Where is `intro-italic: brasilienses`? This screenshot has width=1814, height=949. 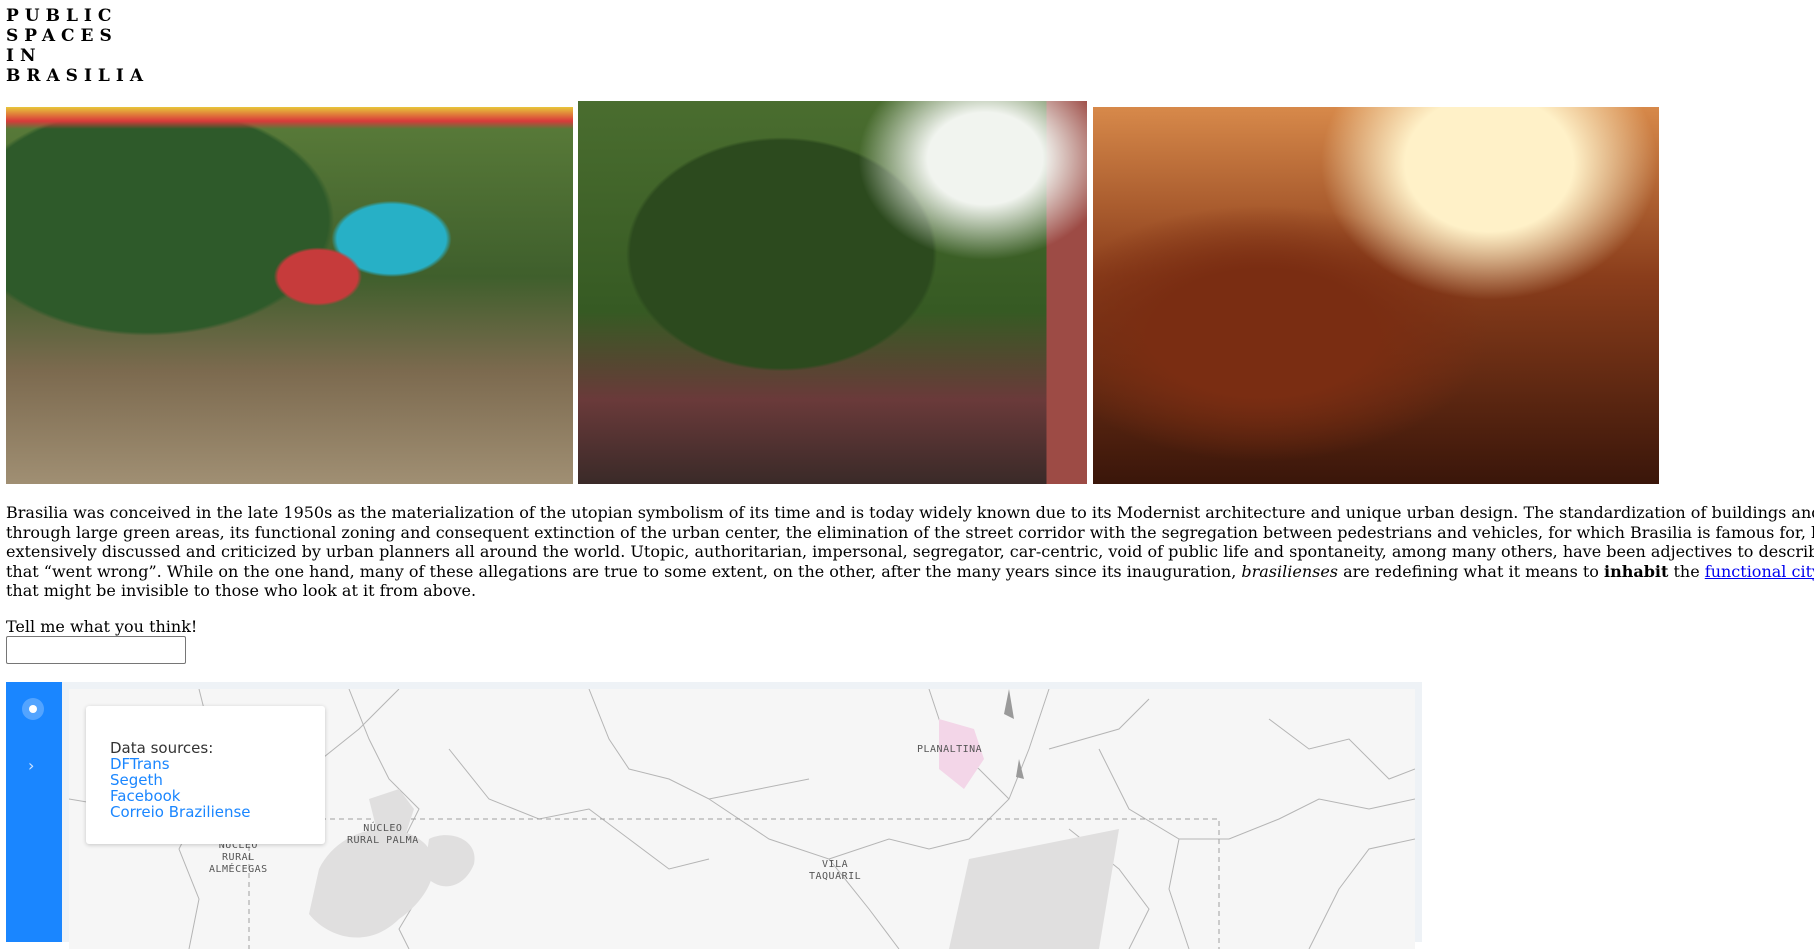
intro-italic: brasilienses is located at coordinates (1290, 571).